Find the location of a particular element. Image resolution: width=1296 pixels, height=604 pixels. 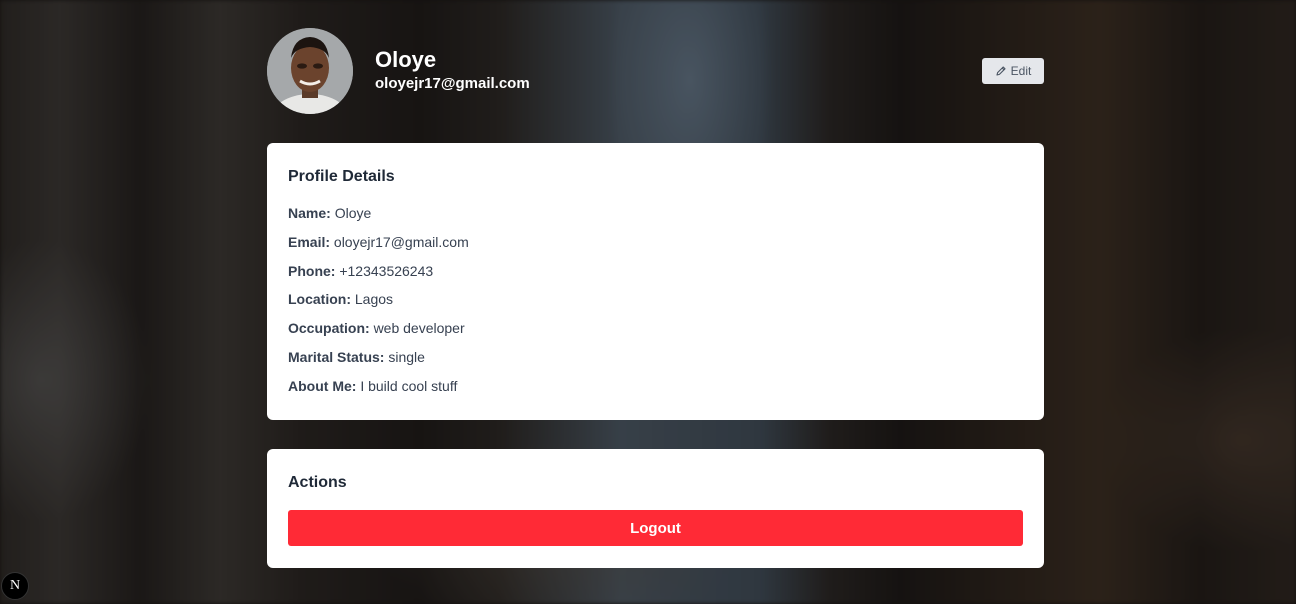

avatar-photo is located at coordinates (310, 71).